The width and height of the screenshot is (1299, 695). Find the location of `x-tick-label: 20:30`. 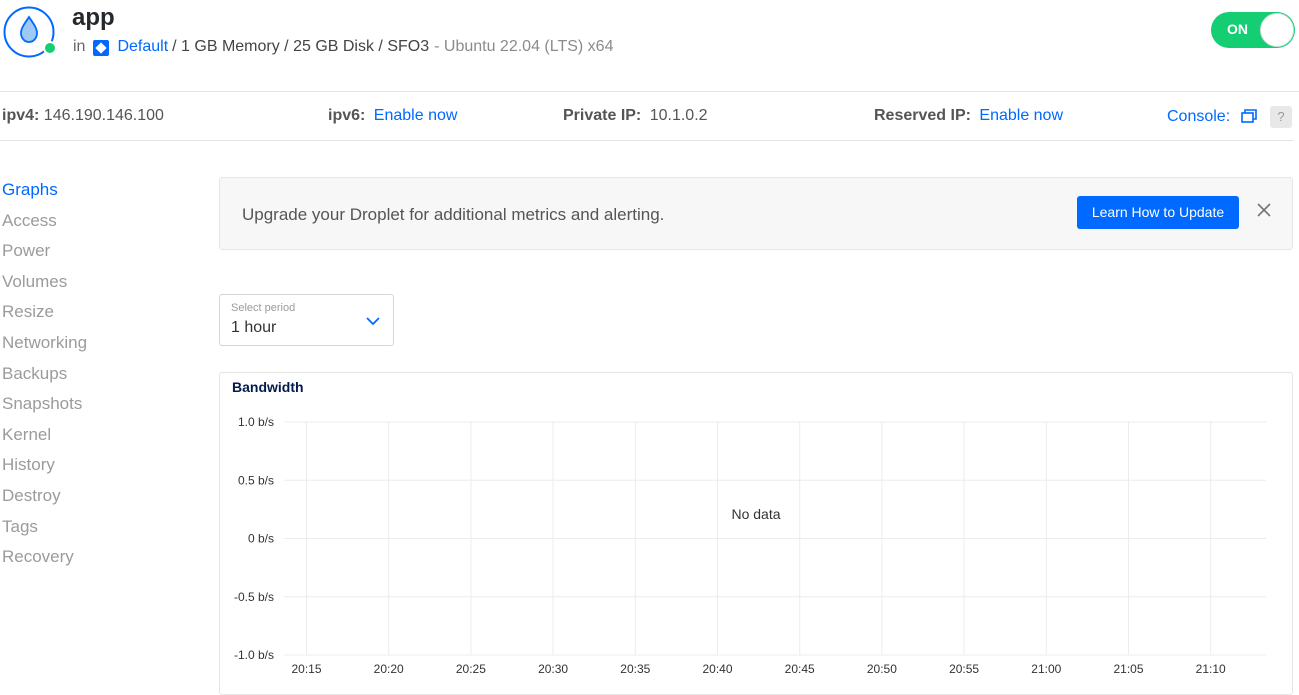

x-tick-label: 20:30 is located at coordinates (553, 669).